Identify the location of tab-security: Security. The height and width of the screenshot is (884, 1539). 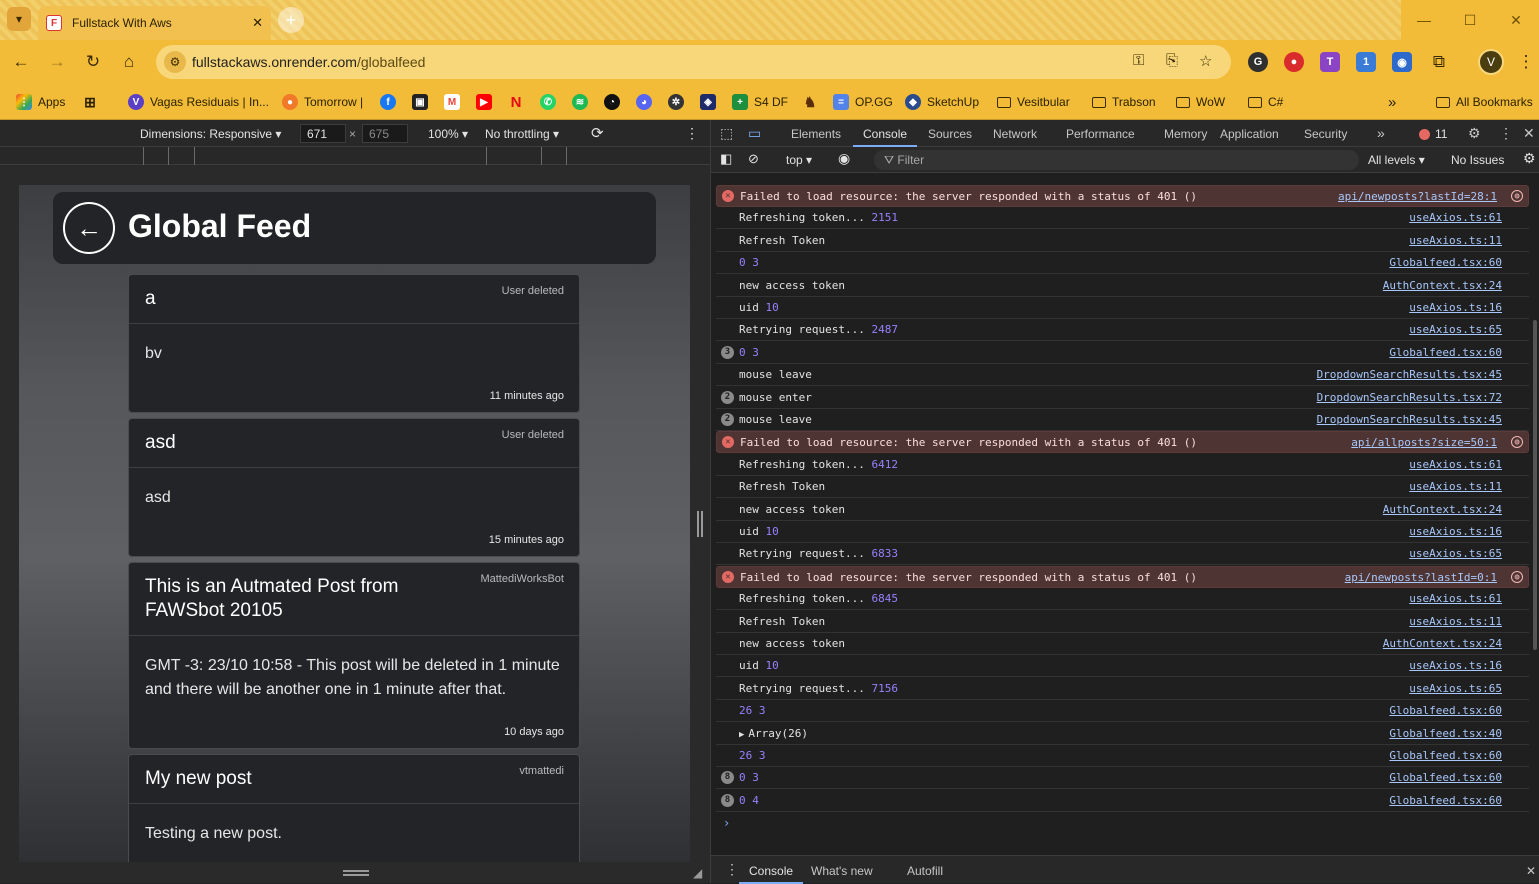
(1325, 133).